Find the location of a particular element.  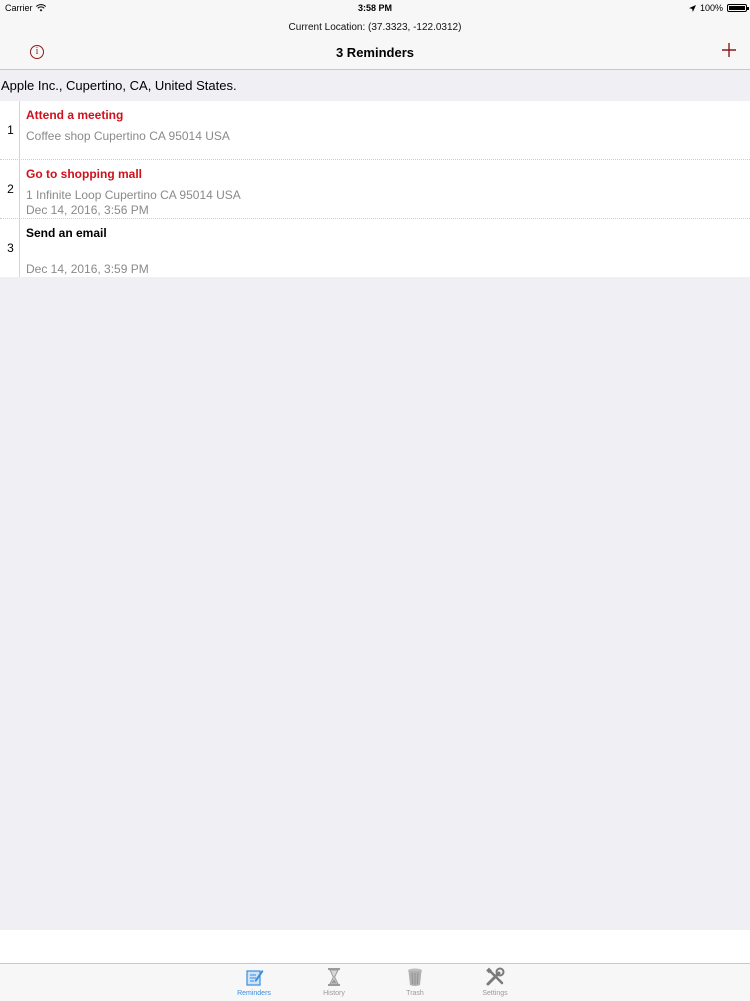

status-bar: Carrier 3:58 PM 100% is located at coordinates (375, 8).